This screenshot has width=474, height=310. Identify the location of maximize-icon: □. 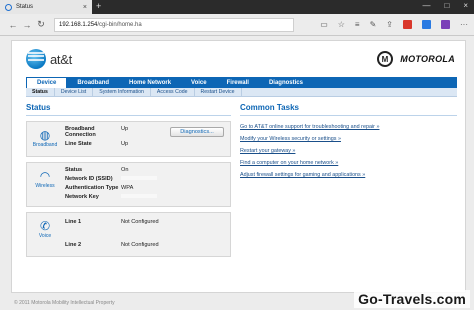
(446, 5).